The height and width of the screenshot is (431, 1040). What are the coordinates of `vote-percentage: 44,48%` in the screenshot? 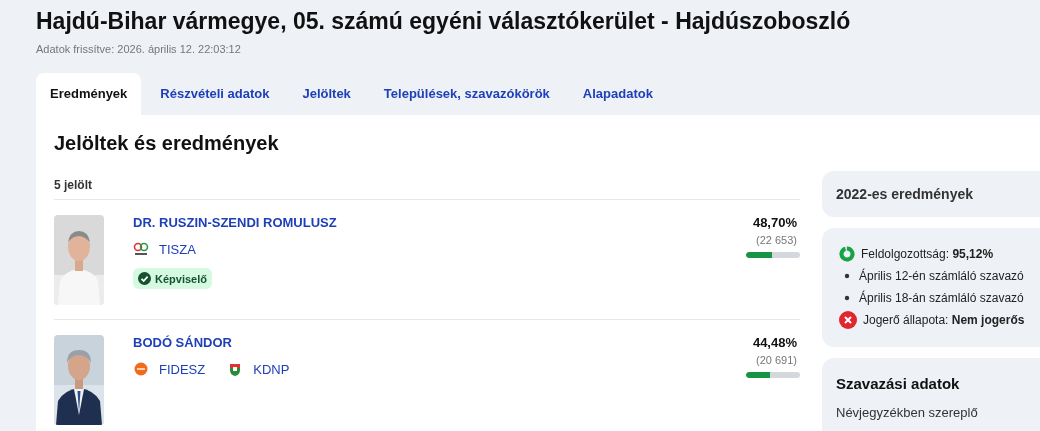 It's located at (774, 343).